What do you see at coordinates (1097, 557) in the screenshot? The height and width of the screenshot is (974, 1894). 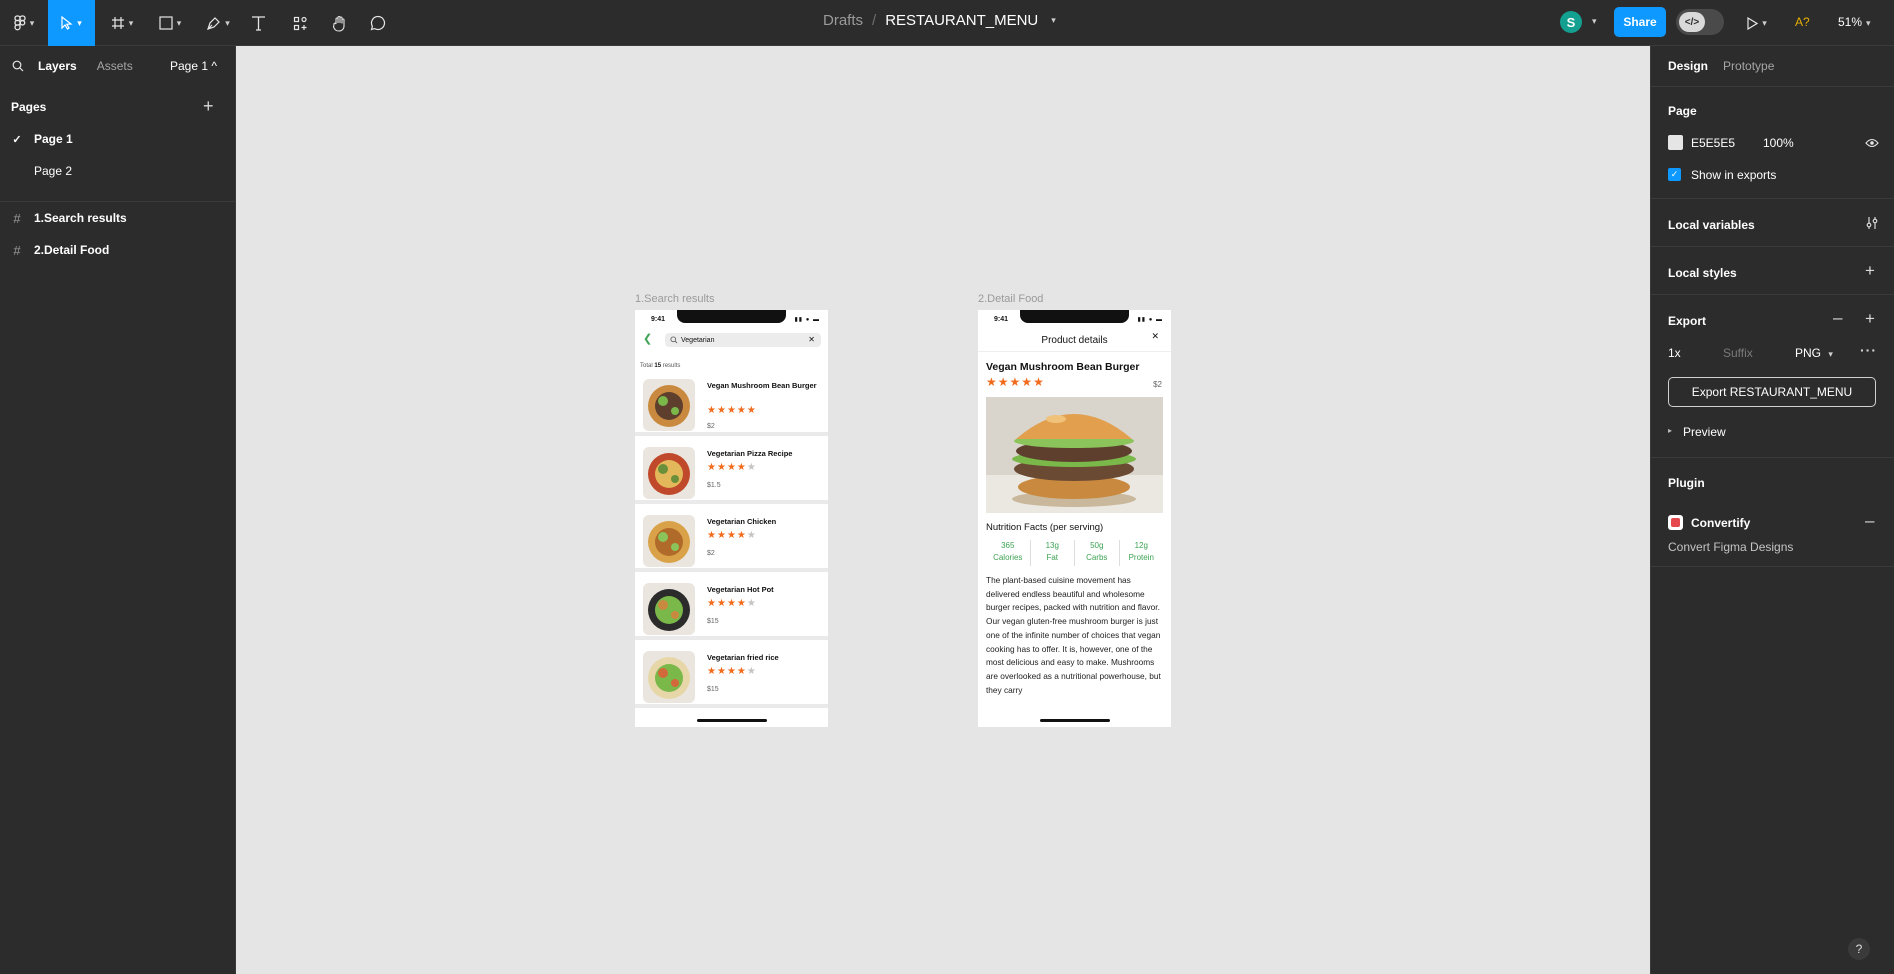 I see `nutrition-label: Carbs` at bounding box center [1097, 557].